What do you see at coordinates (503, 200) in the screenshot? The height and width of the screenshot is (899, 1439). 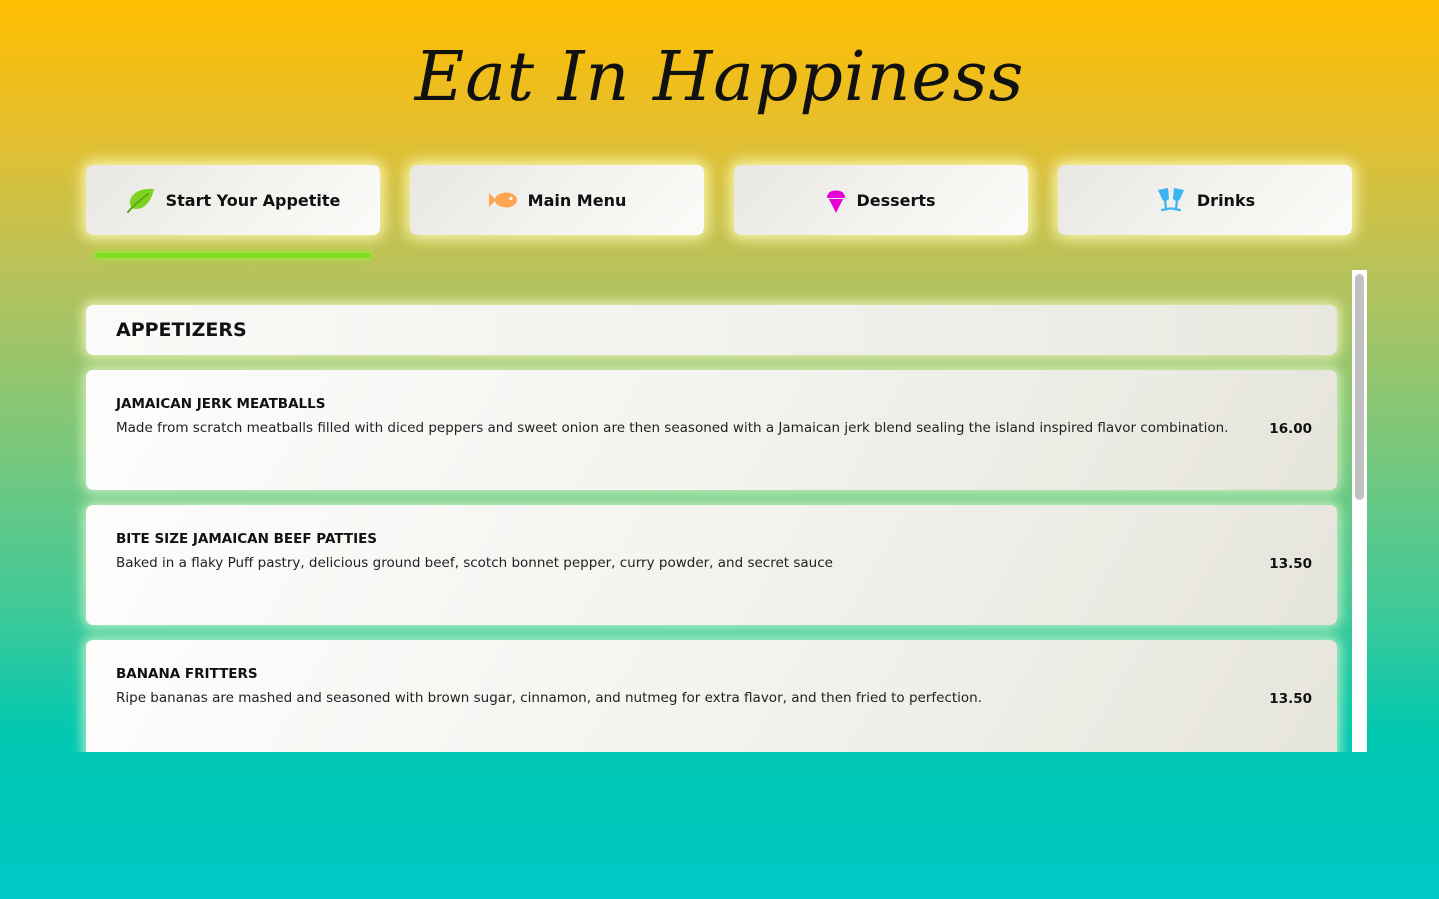 I see `fish-icon` at bounding box center [503, 200].